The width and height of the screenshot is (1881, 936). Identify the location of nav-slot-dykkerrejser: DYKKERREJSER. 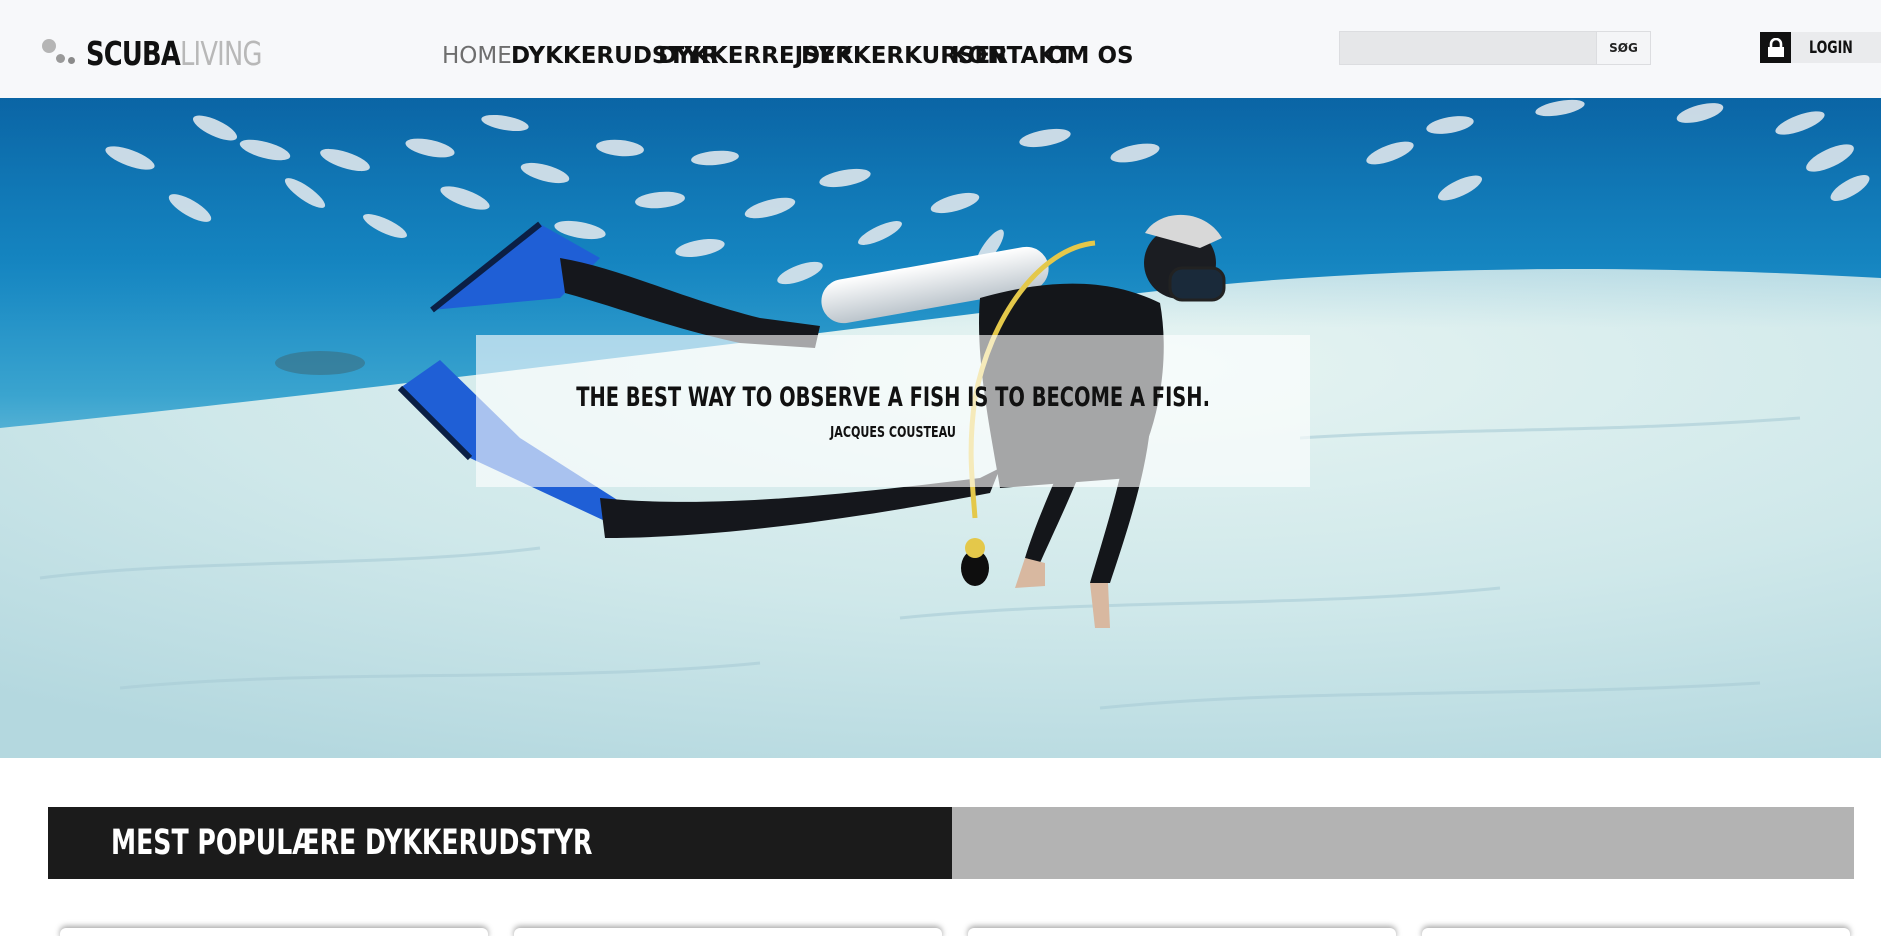
(755, 56).